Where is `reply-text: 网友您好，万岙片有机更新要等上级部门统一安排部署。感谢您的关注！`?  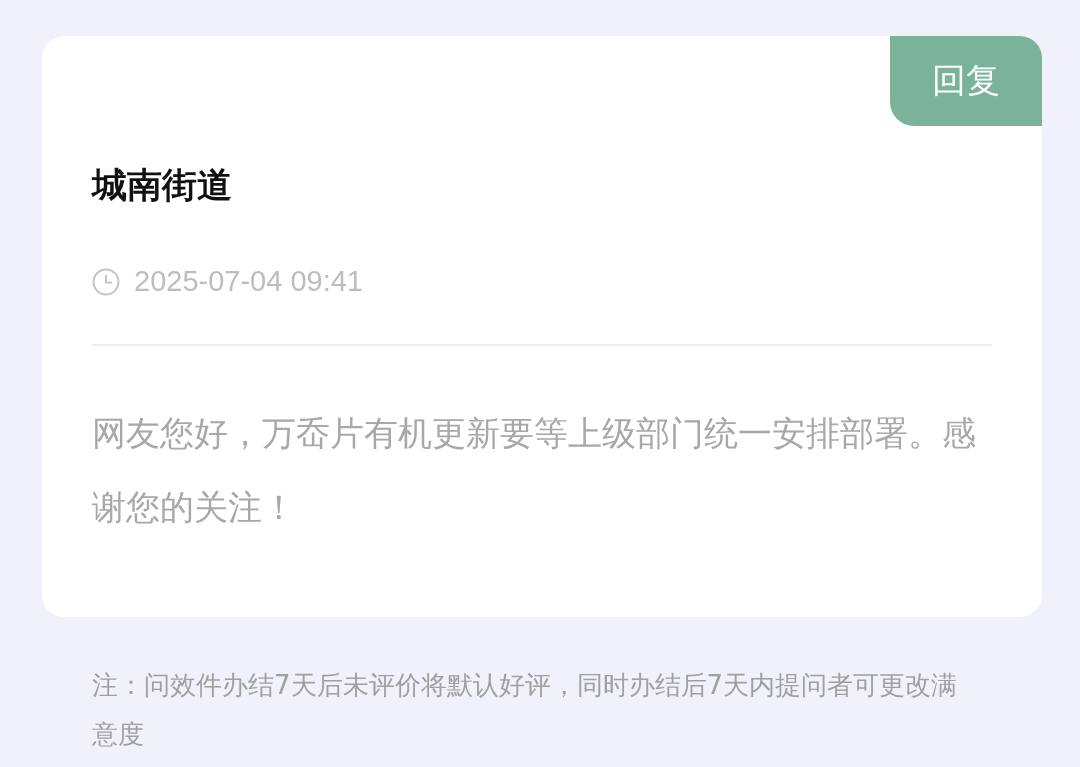
reply-text: 网友您好，万岙片有机更新要等上级部门统一安排部署。感谢您的关注！ is located at coordinates (534, 470).